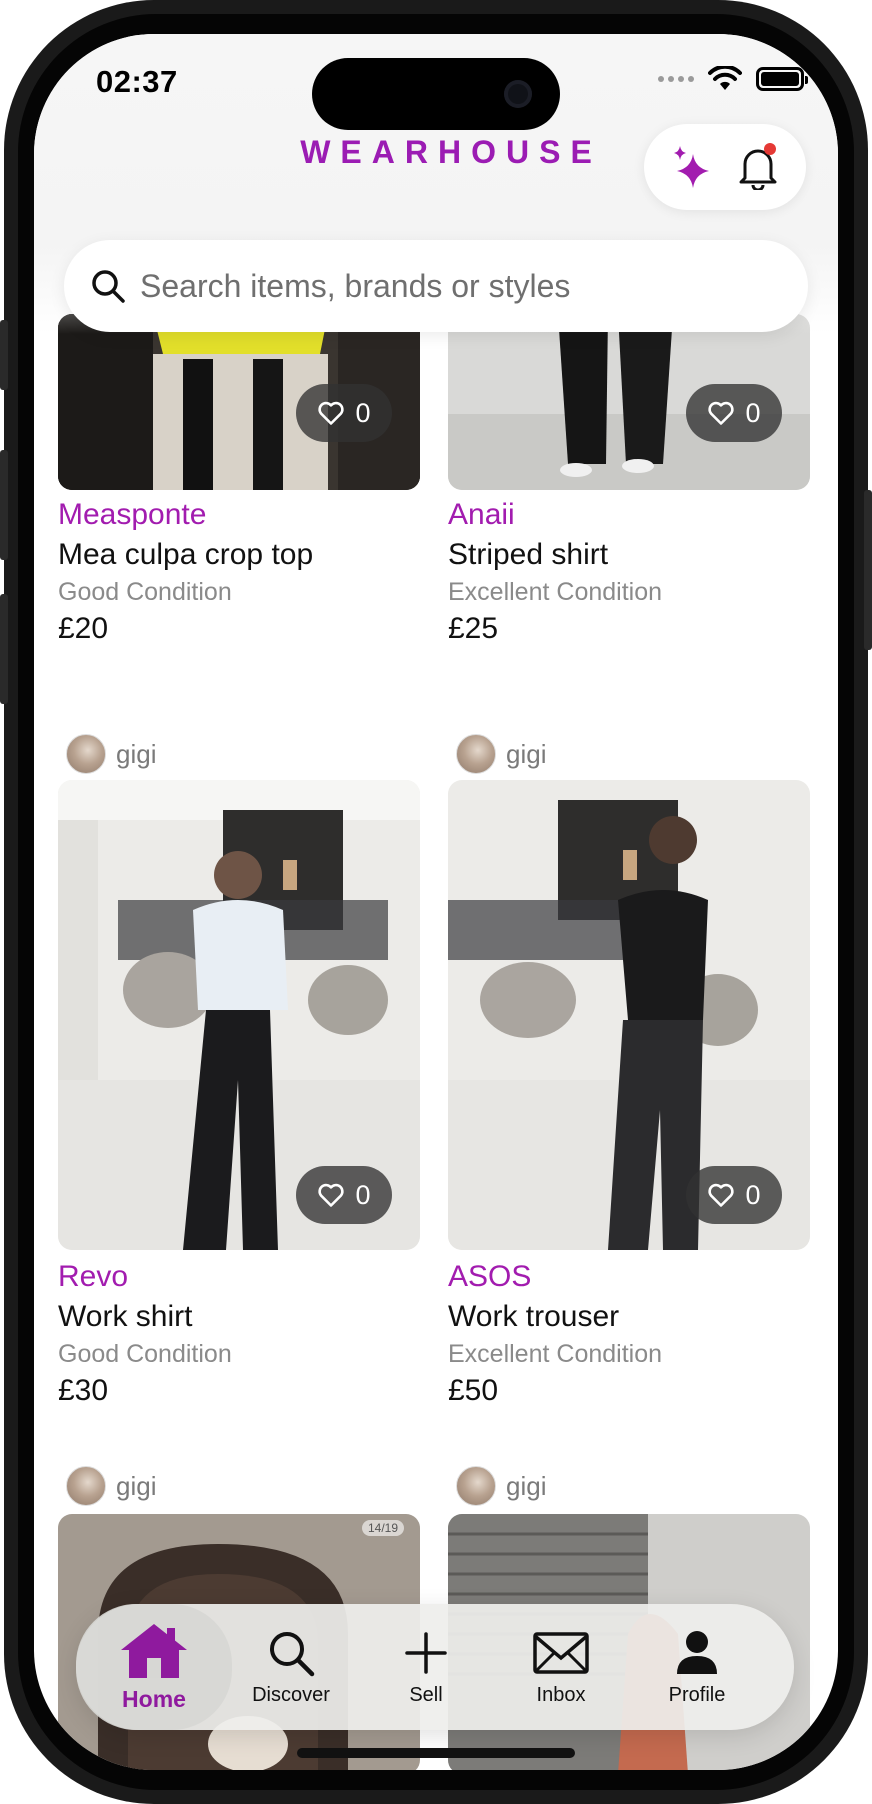  Describe the element at coordinates (436, 94) in the screenshot. I see `dynamic-island` at that location.